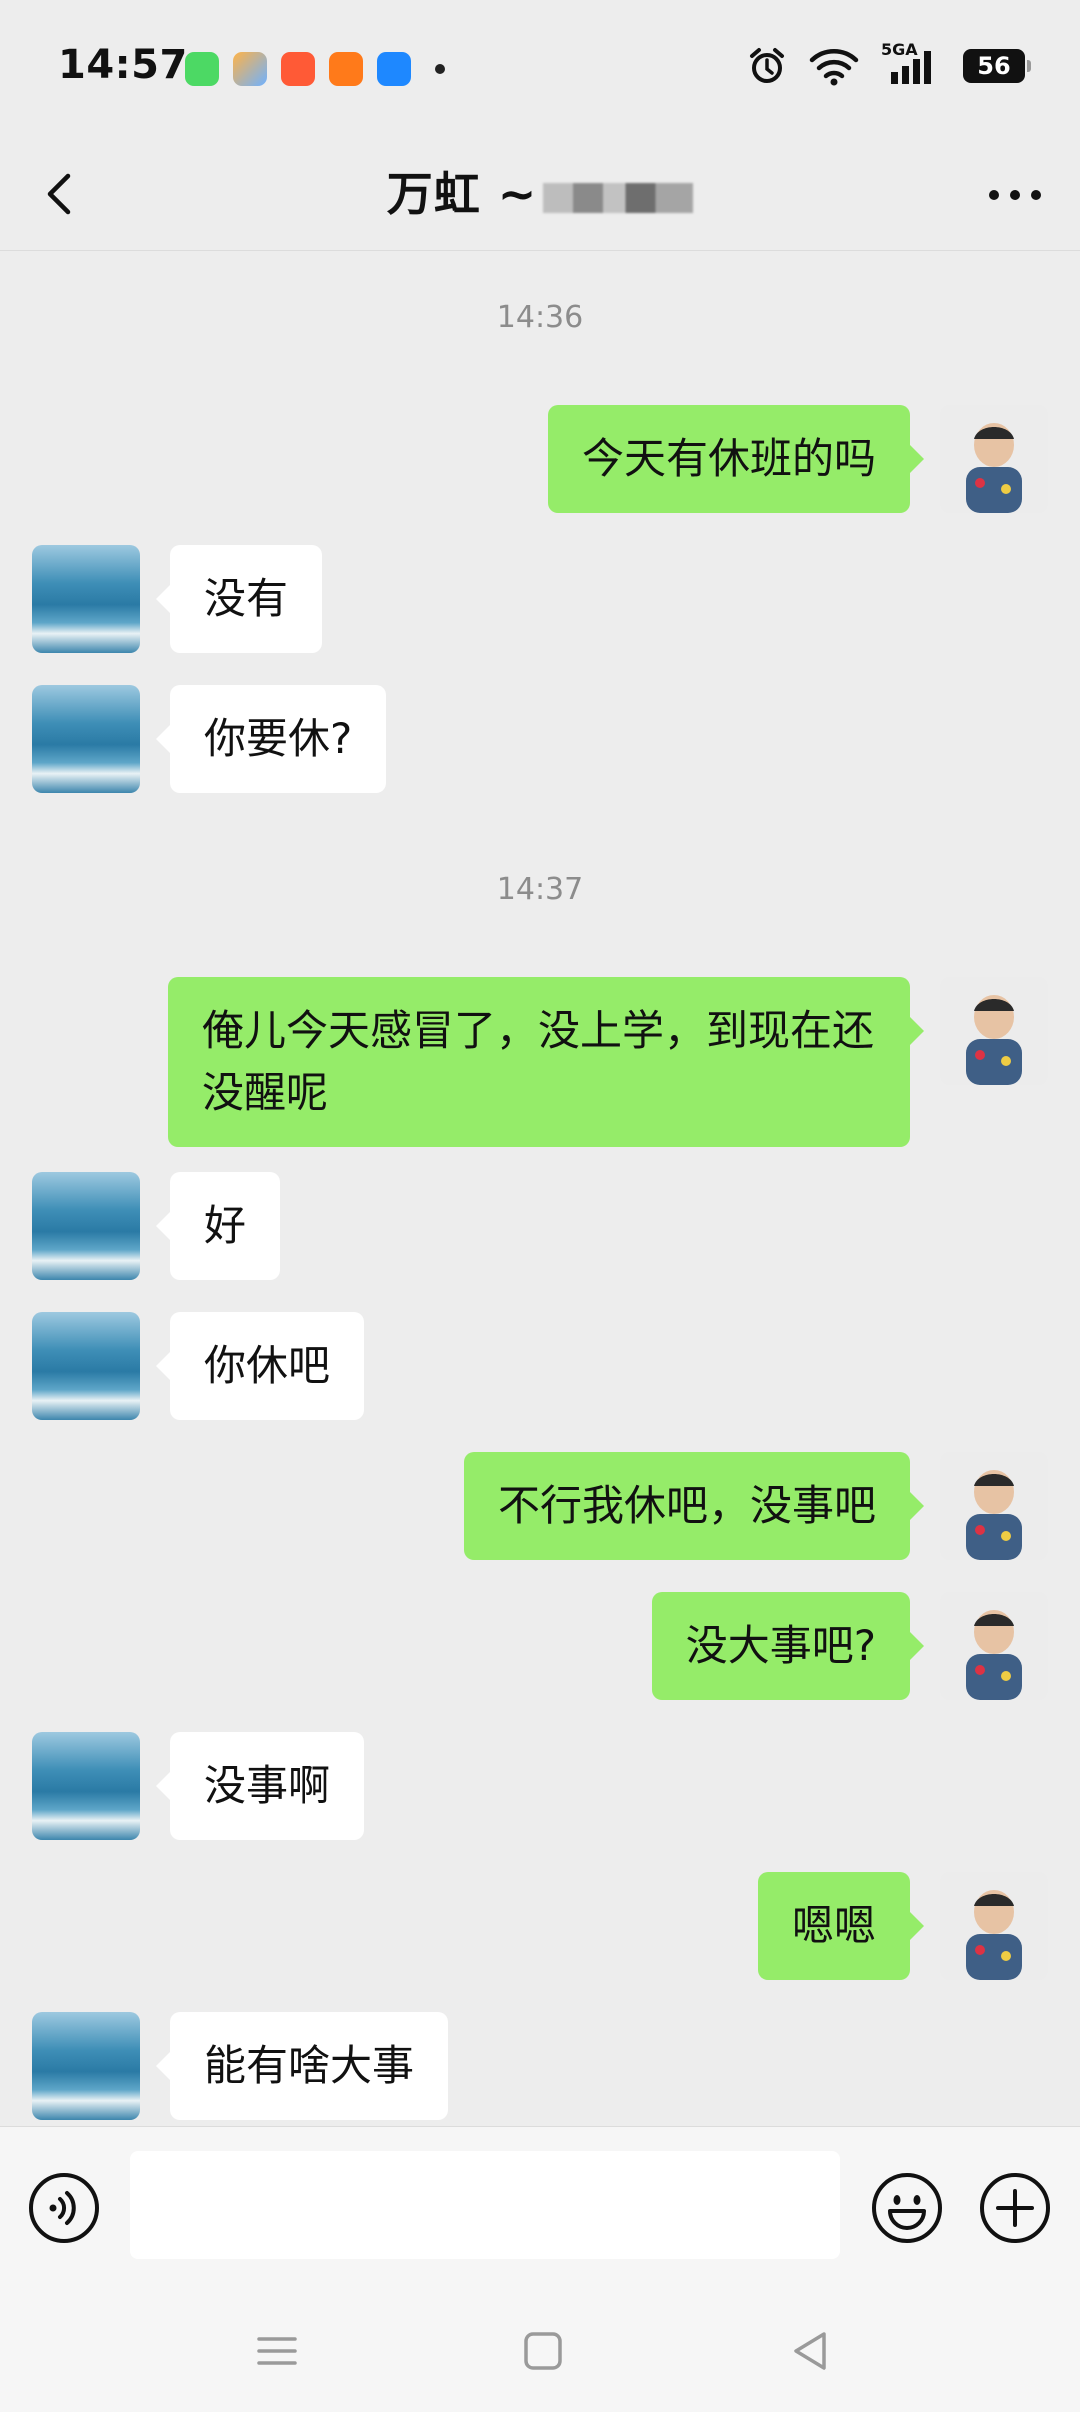 The height and width of the screenshot is (2412, 1080). What do you see at coordinates (834, 67) in the screenshot?
I see `wifi-icon` at bounding box center [834, 67].